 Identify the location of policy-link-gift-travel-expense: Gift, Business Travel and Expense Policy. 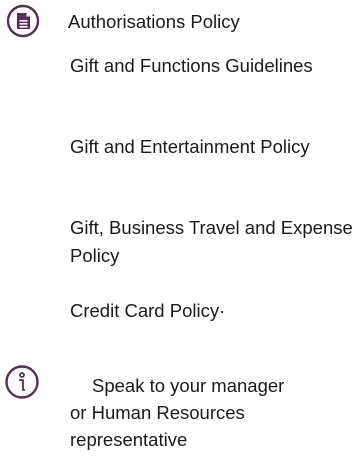
(215, 242).